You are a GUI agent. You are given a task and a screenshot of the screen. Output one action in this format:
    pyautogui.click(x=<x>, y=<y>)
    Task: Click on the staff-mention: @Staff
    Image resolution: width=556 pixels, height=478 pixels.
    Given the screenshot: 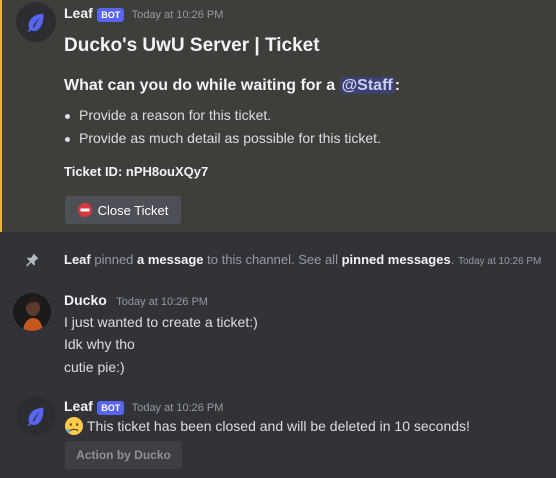 What is the action you would take?
    pyautogui.click(x=367, y=85)
    